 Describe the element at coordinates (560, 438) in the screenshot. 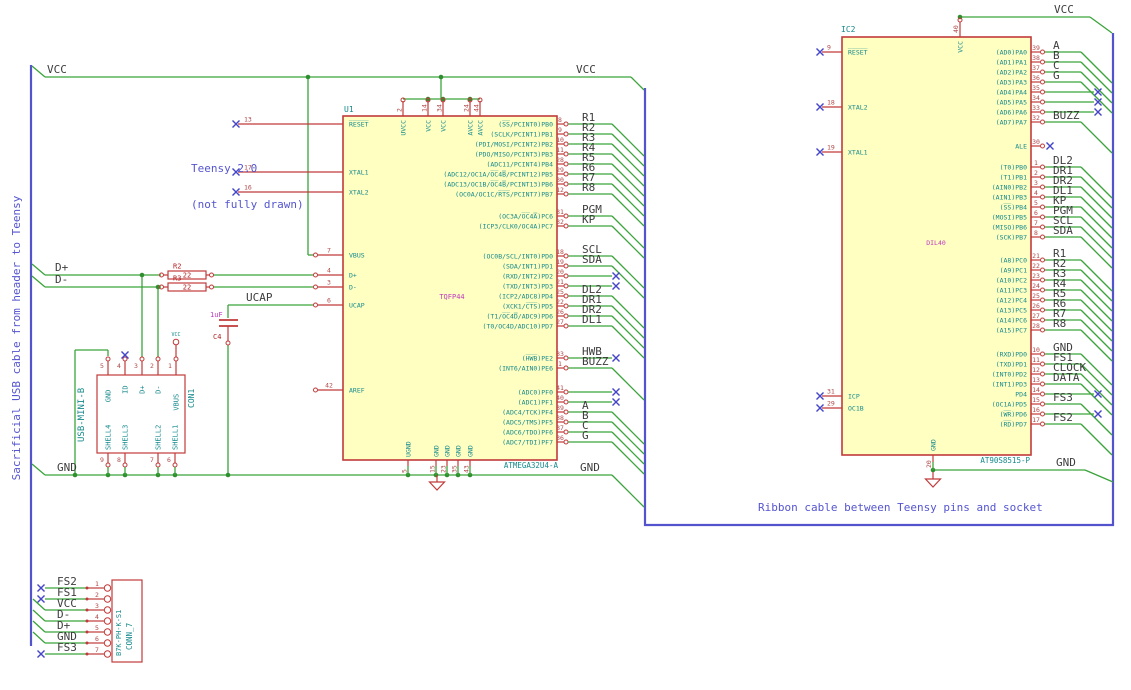

I see `pin-number: 36` at that location.